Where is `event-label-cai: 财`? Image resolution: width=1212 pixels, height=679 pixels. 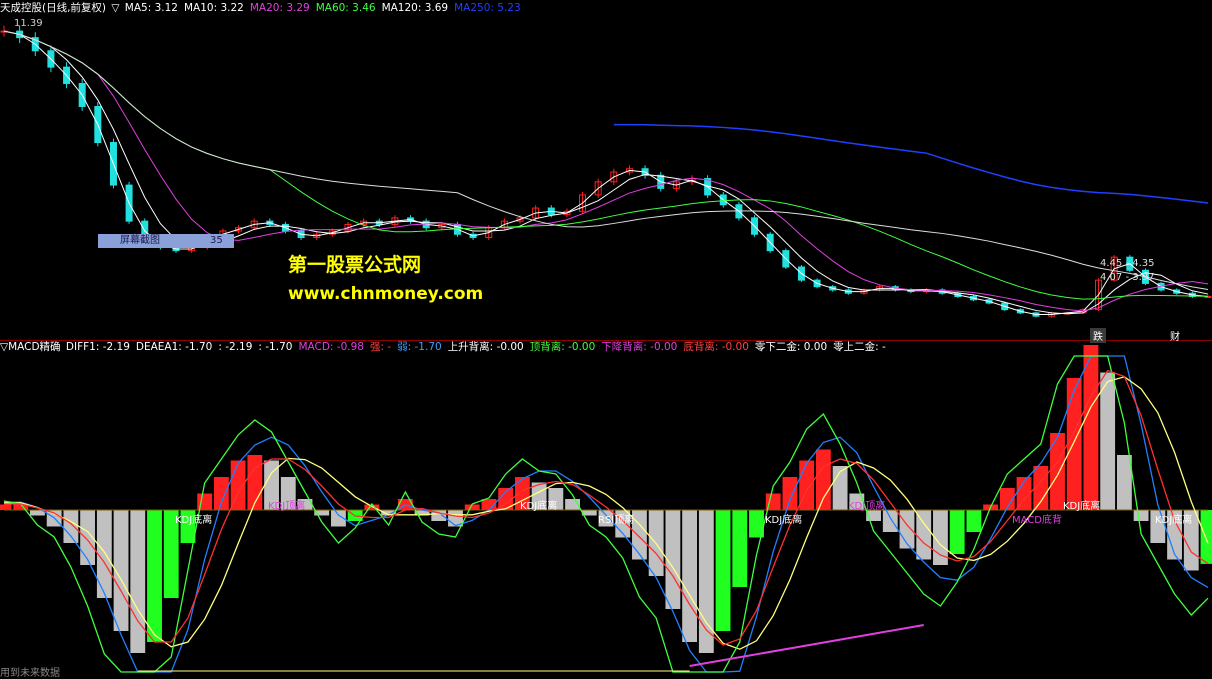 event-label-cai: 财 is located at coordinates (1175, 335).